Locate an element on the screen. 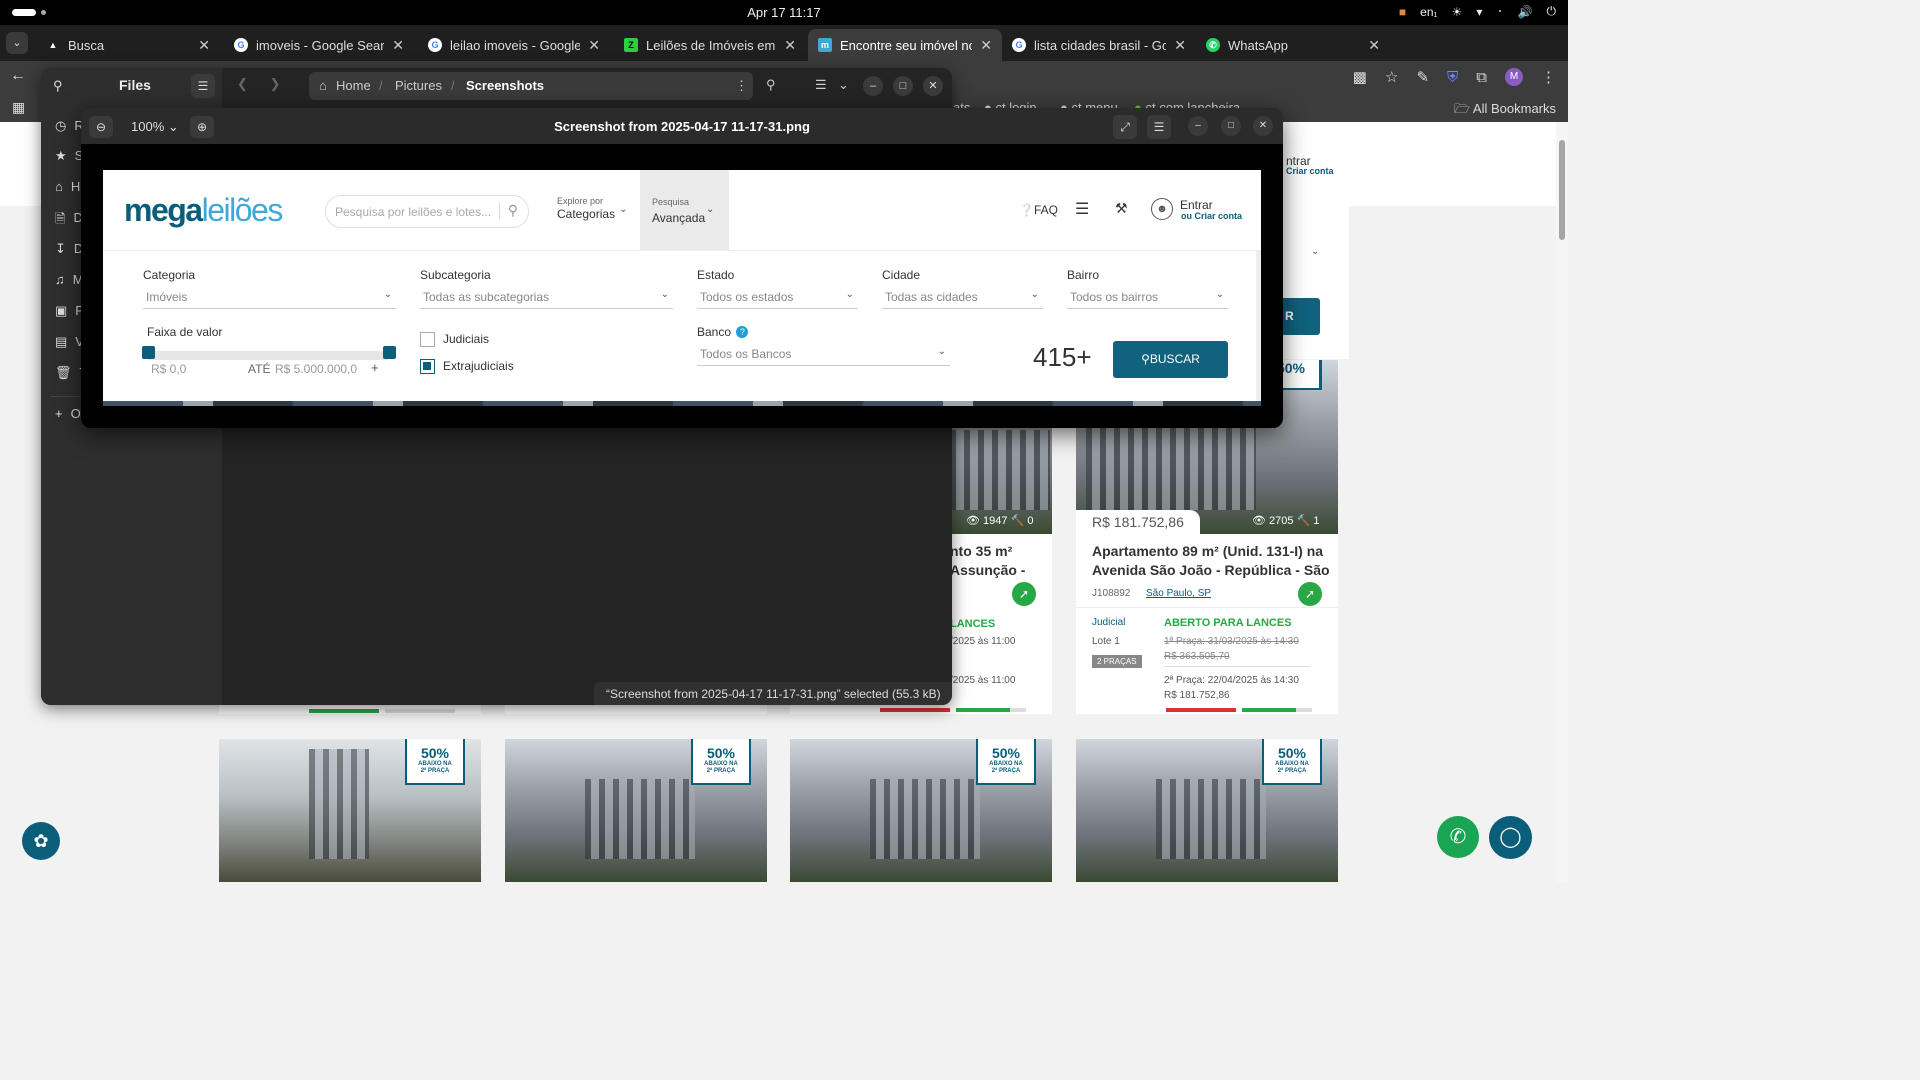  cidade-select: Todas as cidades ⌄ is located at coordinates (962, 298).